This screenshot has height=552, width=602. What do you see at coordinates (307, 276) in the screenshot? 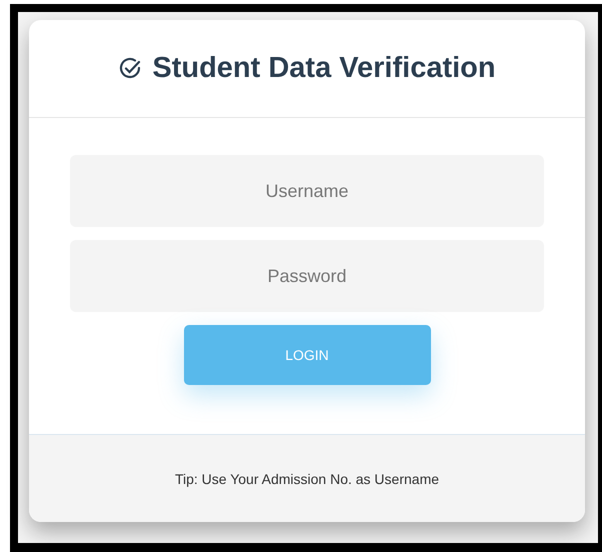
I see `input-field: Password` at bounding box center [307, 276].